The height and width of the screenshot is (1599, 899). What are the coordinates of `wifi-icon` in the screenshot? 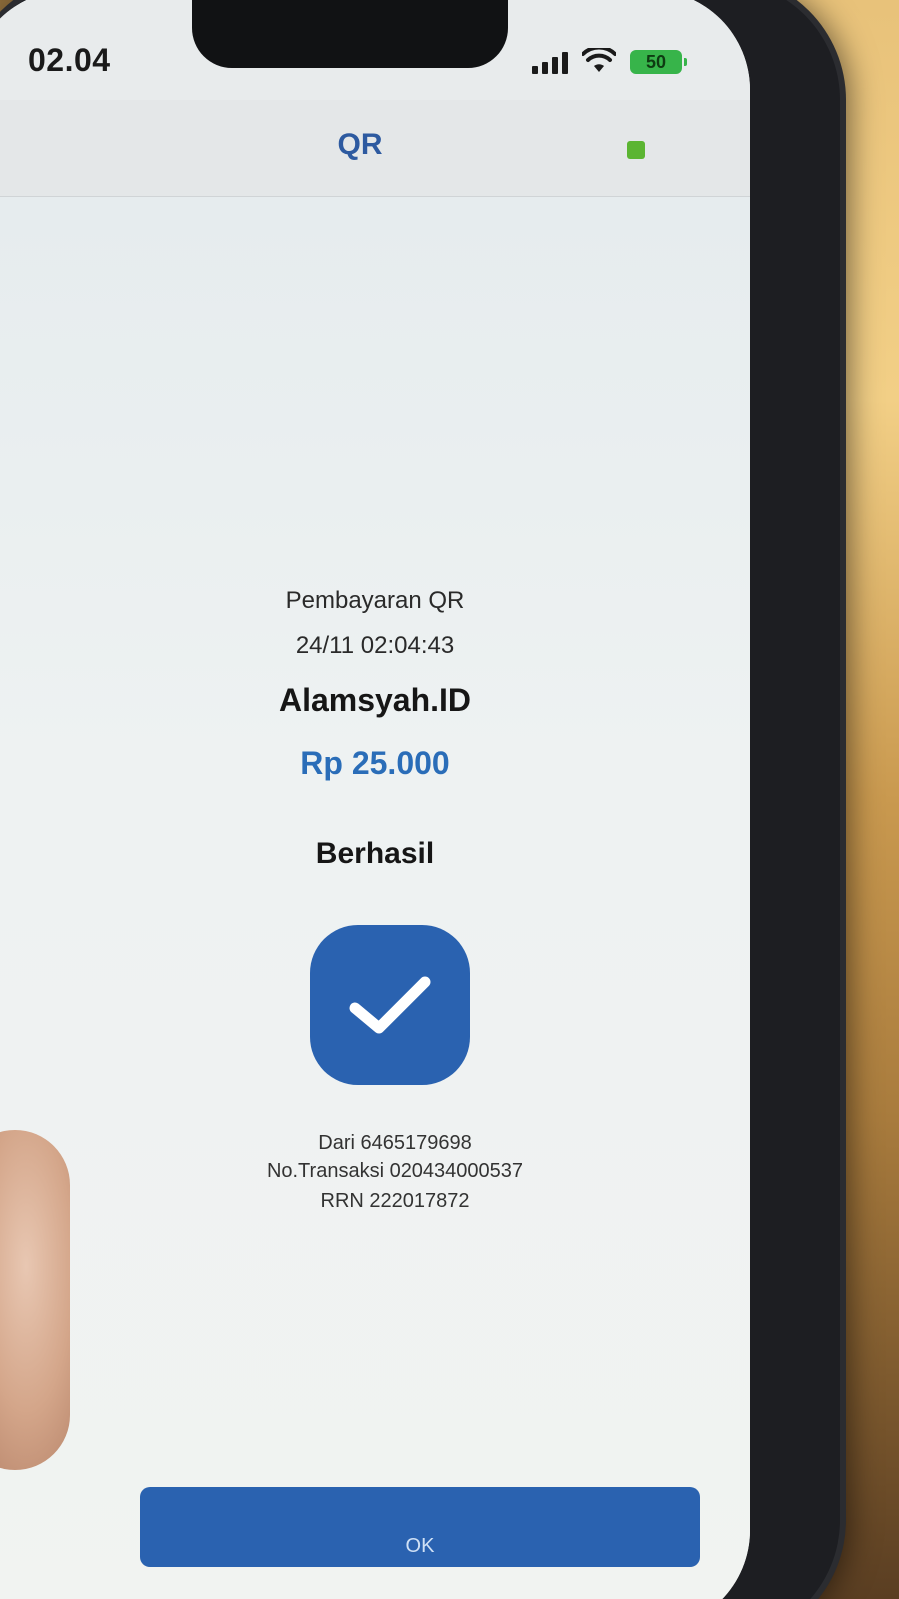 It's located at (599, 60).